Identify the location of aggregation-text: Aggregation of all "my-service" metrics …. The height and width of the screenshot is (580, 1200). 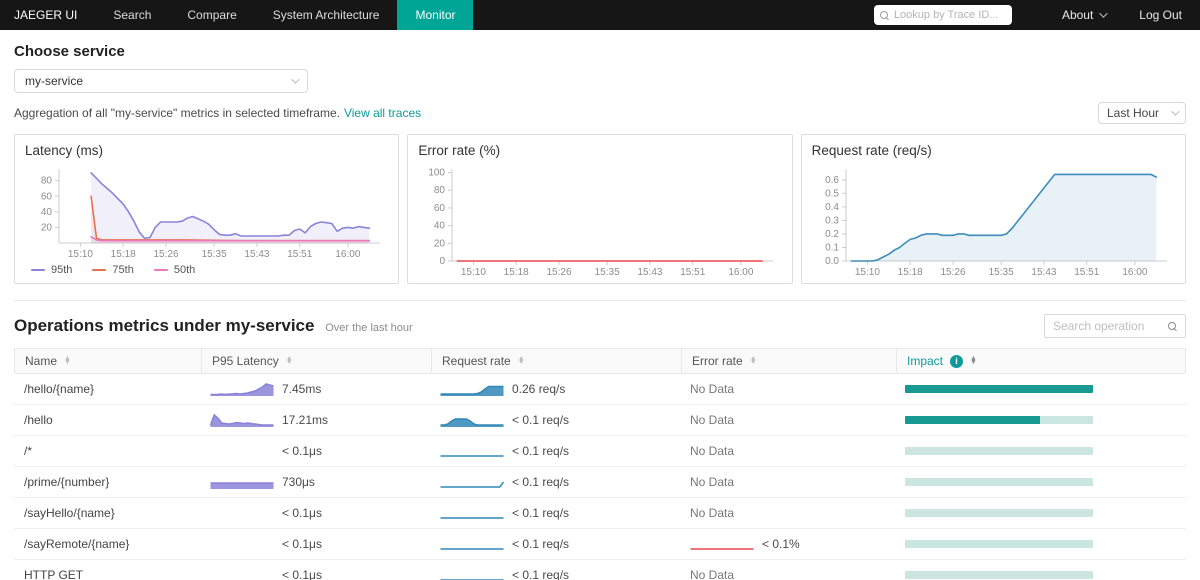
(218, 113).